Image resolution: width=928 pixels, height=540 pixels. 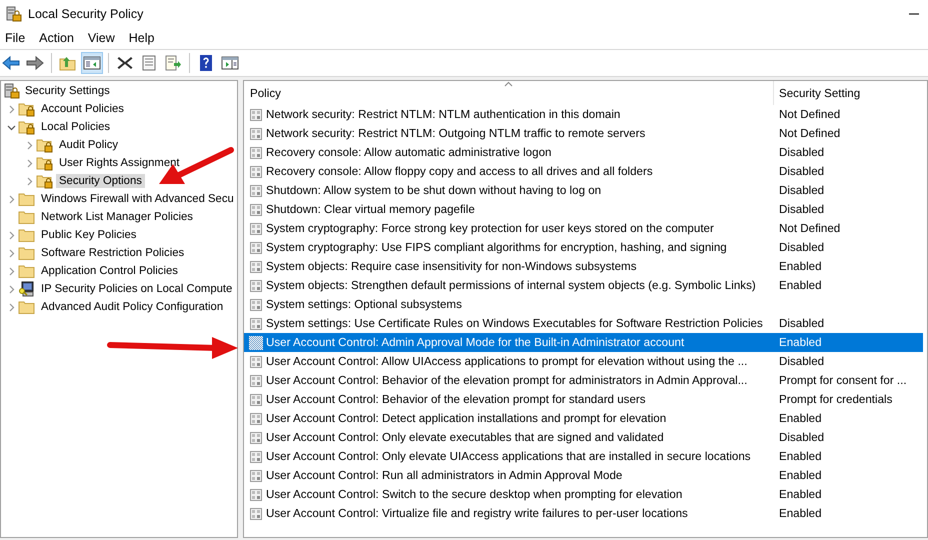 I want to click on tree-item: IP Security Policies on Local Compute, so click(x=137, y=289).